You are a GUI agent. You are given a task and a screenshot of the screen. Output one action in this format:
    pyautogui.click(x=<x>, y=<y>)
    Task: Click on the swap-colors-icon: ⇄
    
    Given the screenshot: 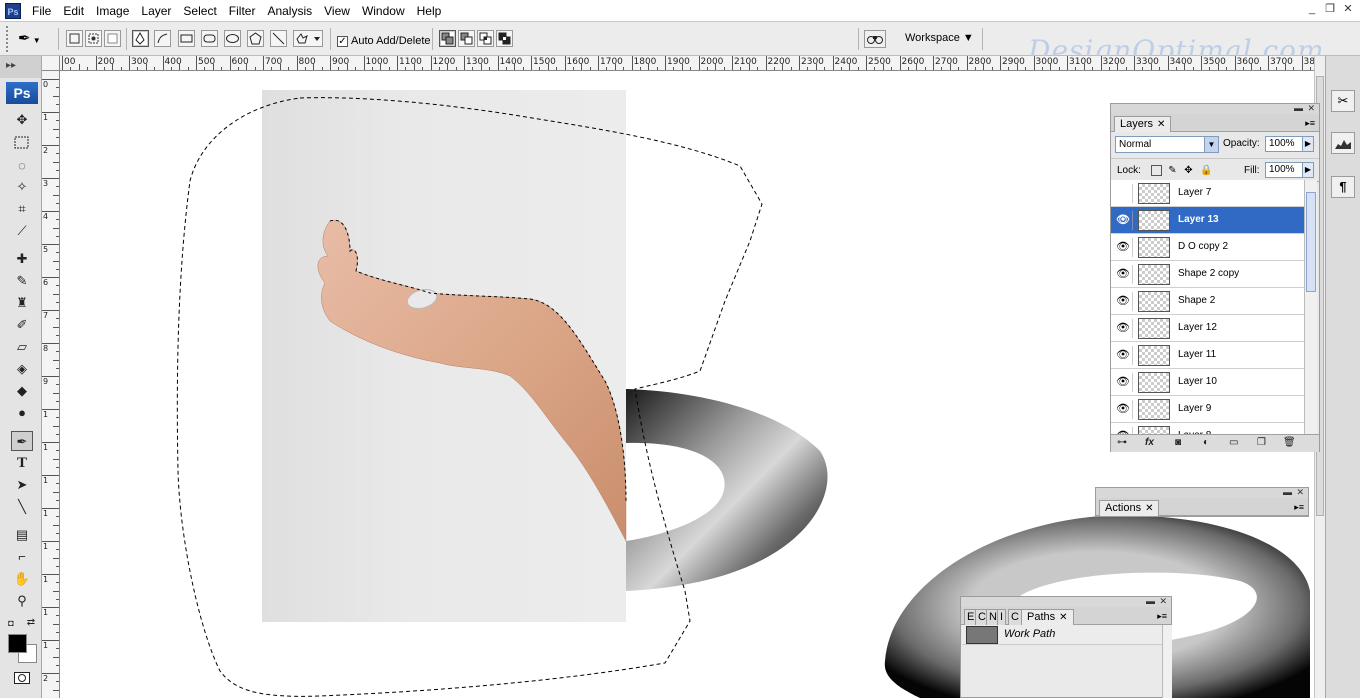 What is the action you would take?
    pyautogui.click(x=31, y=623)
    